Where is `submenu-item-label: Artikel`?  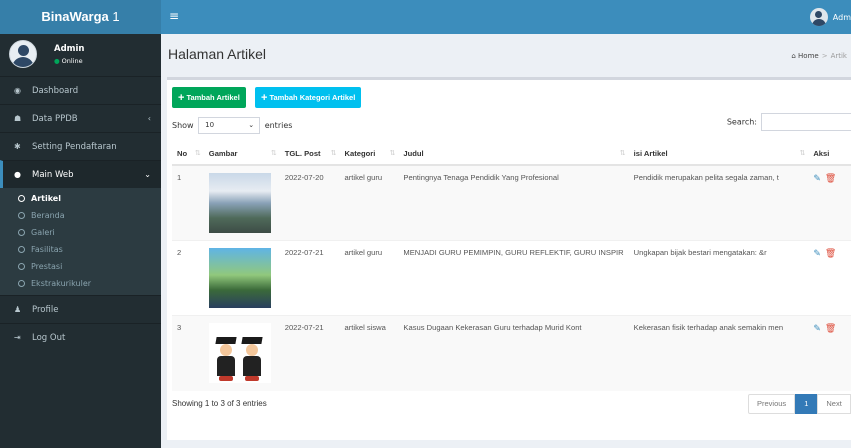 submenu-item-label: Artikel is located at coordinates (46, 198).